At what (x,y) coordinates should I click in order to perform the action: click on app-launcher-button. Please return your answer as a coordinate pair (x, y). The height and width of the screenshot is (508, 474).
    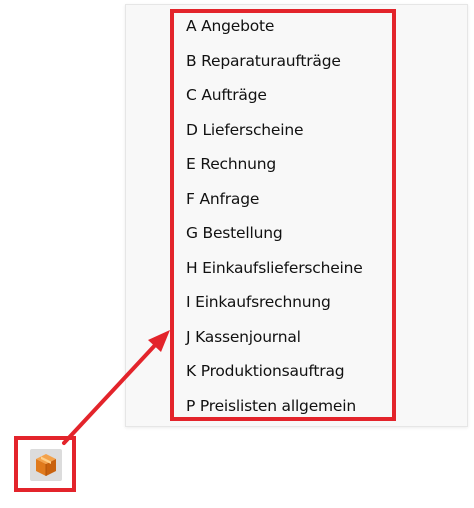
    Looking at the image, I should click on (46, 465).